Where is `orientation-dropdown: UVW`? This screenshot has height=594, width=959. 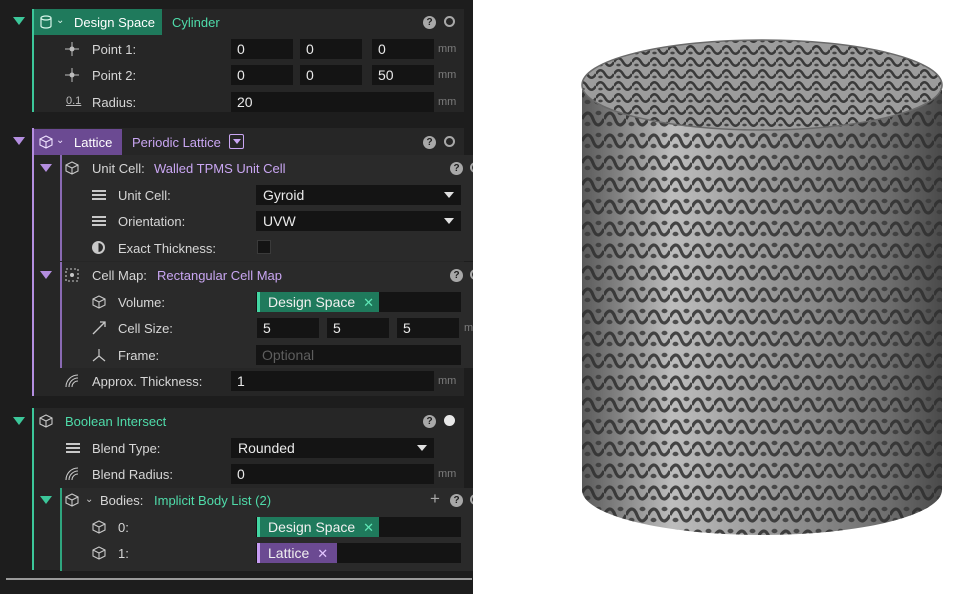
orientation-dropdown: UVW is located at coordinates (358, 221).